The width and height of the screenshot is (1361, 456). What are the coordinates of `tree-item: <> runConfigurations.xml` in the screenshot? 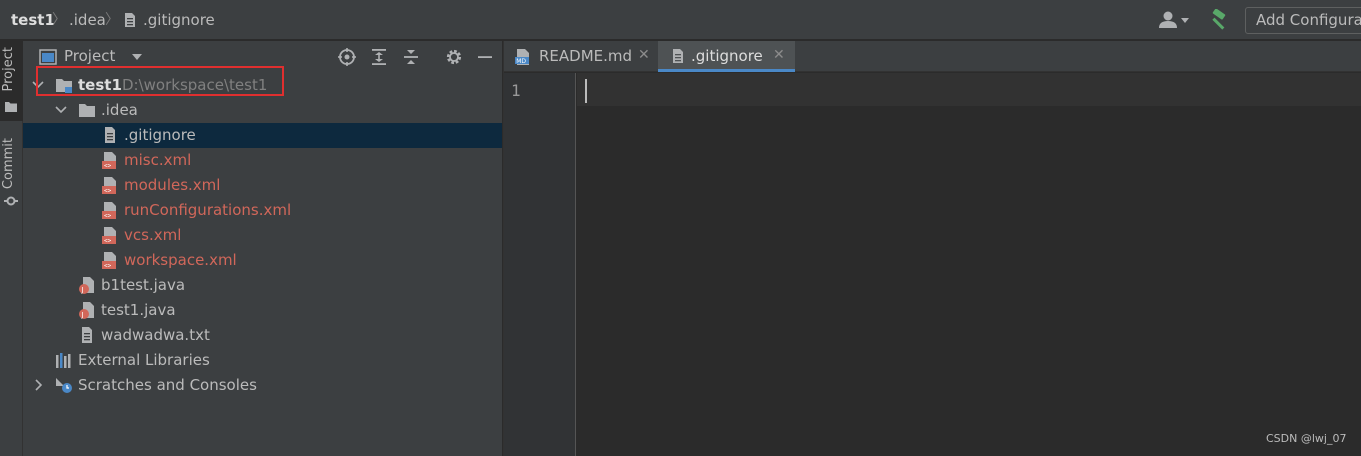 It's located at (262, 210).